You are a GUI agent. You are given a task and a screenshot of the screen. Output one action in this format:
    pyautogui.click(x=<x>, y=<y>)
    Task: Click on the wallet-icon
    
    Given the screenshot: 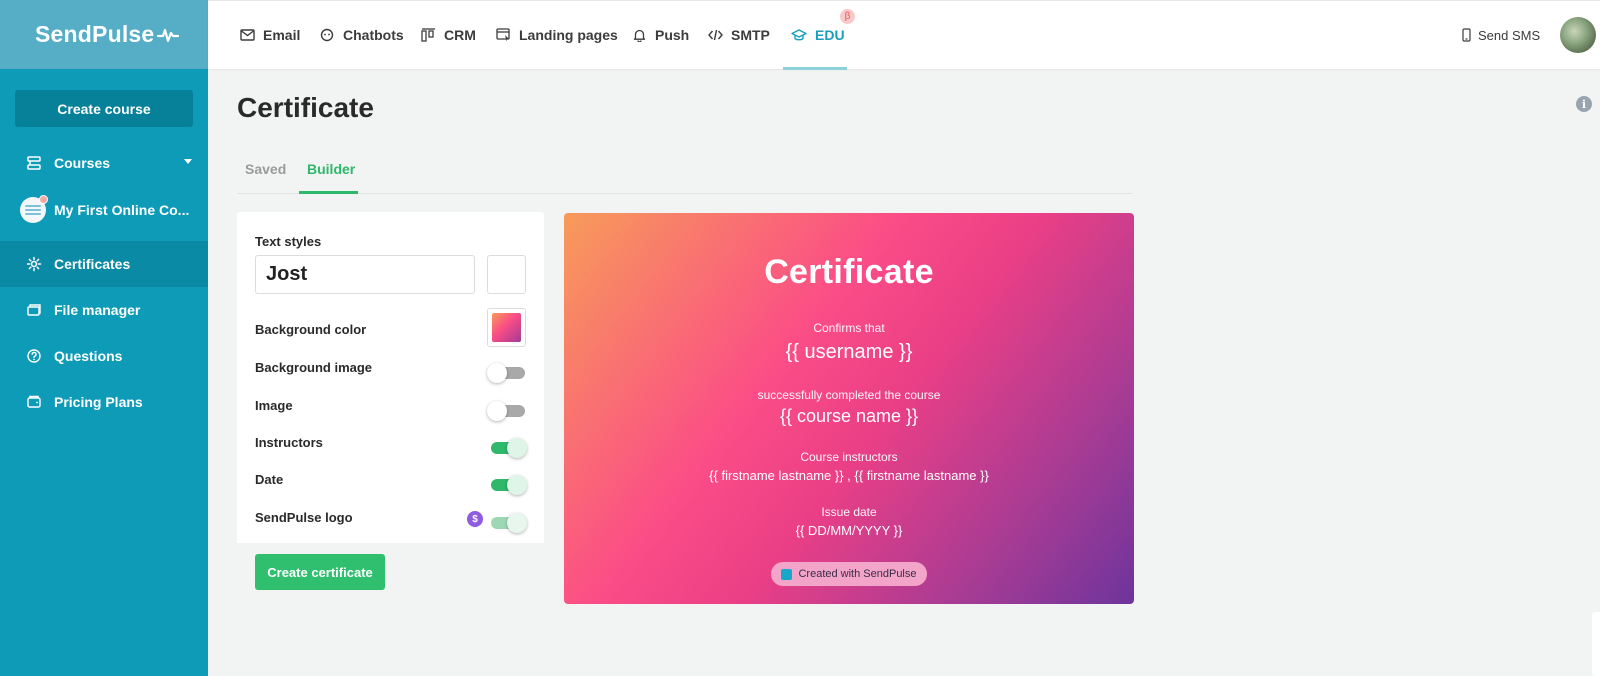 What is the action you would take?
    pyautogui.click(x=34, y=402)
    